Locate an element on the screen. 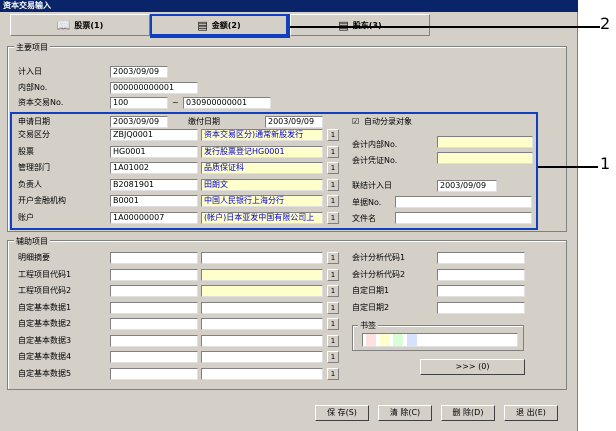 This screenshot has width=616, height=431. annotation-label-2: 2 is located at coordinates (605, 23).